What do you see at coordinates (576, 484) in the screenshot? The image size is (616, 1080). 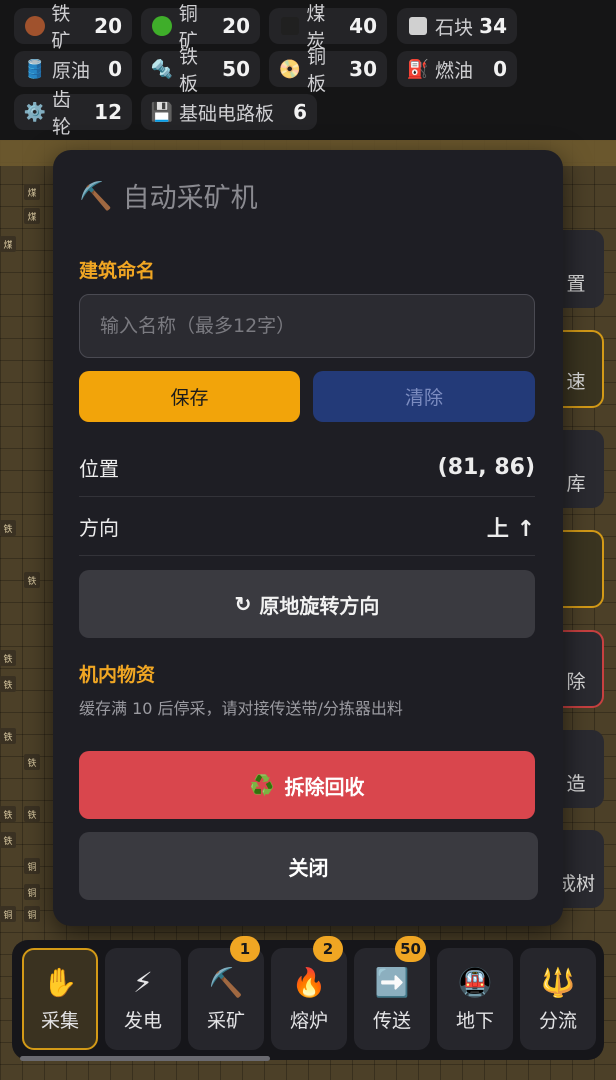 I see `side-button-label: 库` at bounding box center [576, 484].